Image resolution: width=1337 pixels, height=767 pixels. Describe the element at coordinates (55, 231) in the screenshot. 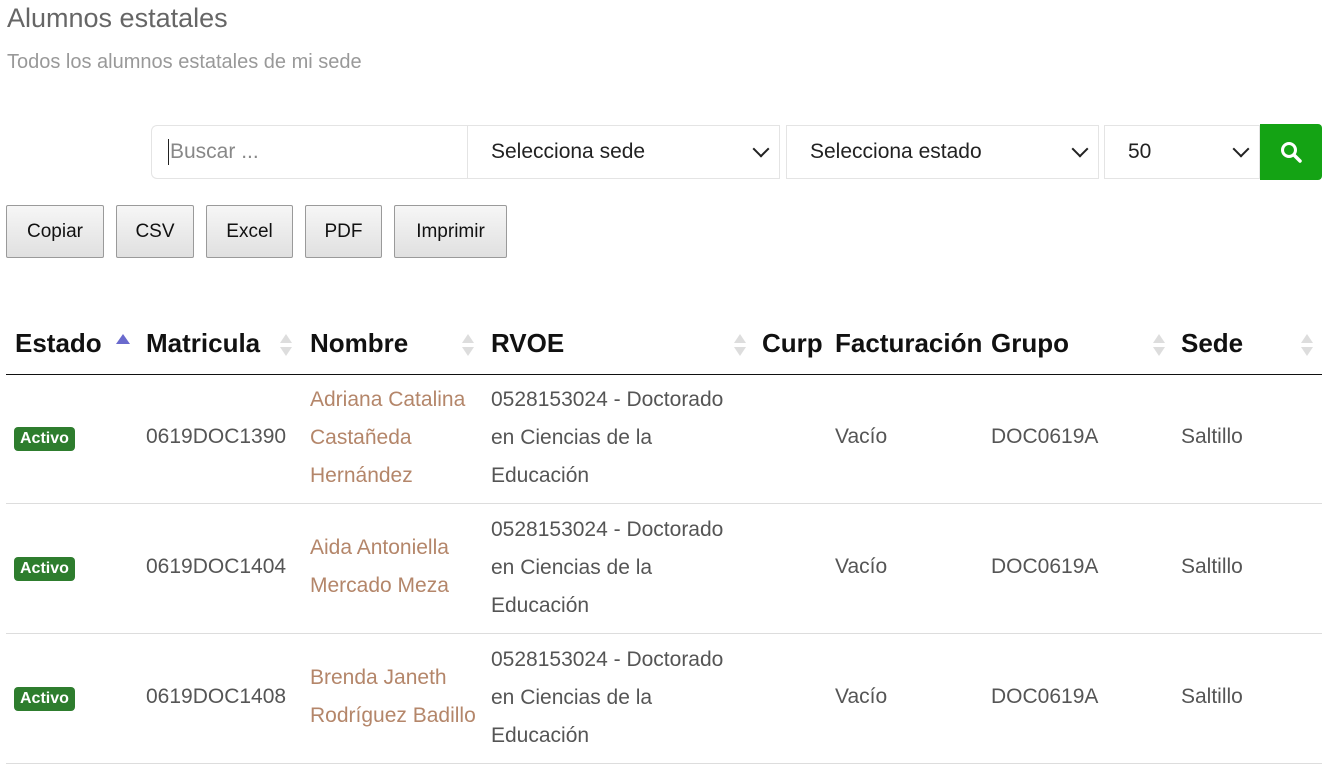

I see `copy-button: Copiar` at that location.